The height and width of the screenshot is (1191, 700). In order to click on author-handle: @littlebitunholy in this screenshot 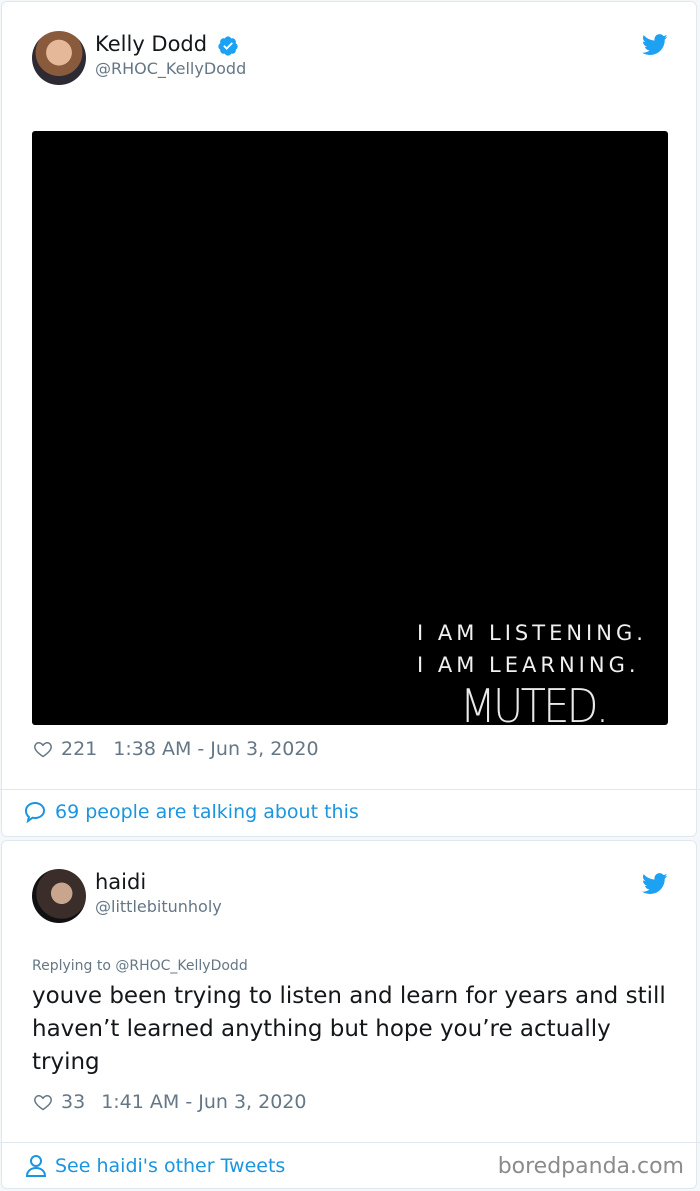, I will do `click(158, 906)`.